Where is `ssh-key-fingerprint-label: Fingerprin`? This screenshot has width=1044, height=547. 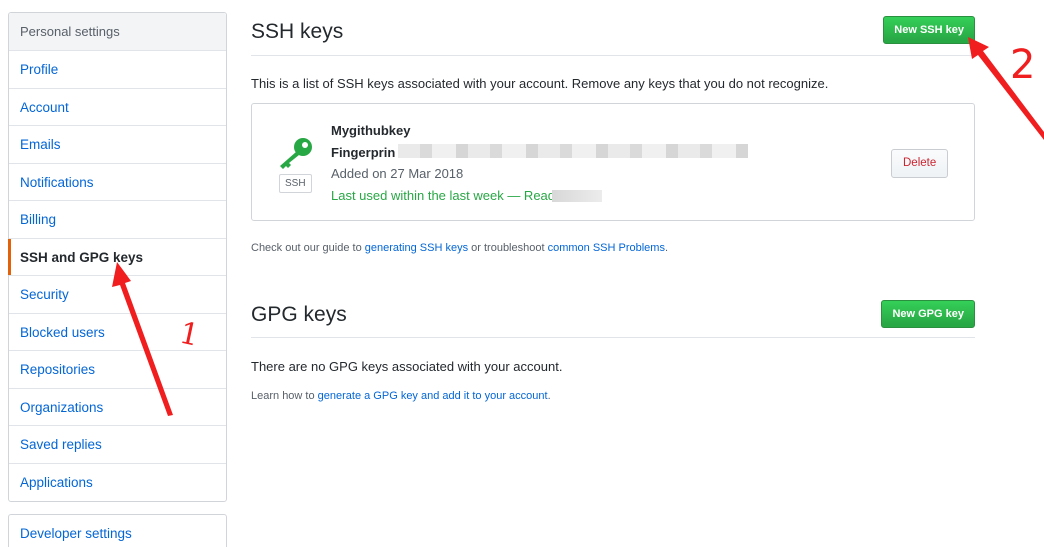 ssh-key-fingerprint-label: Fingerprin is located at coordinates (363, 152).